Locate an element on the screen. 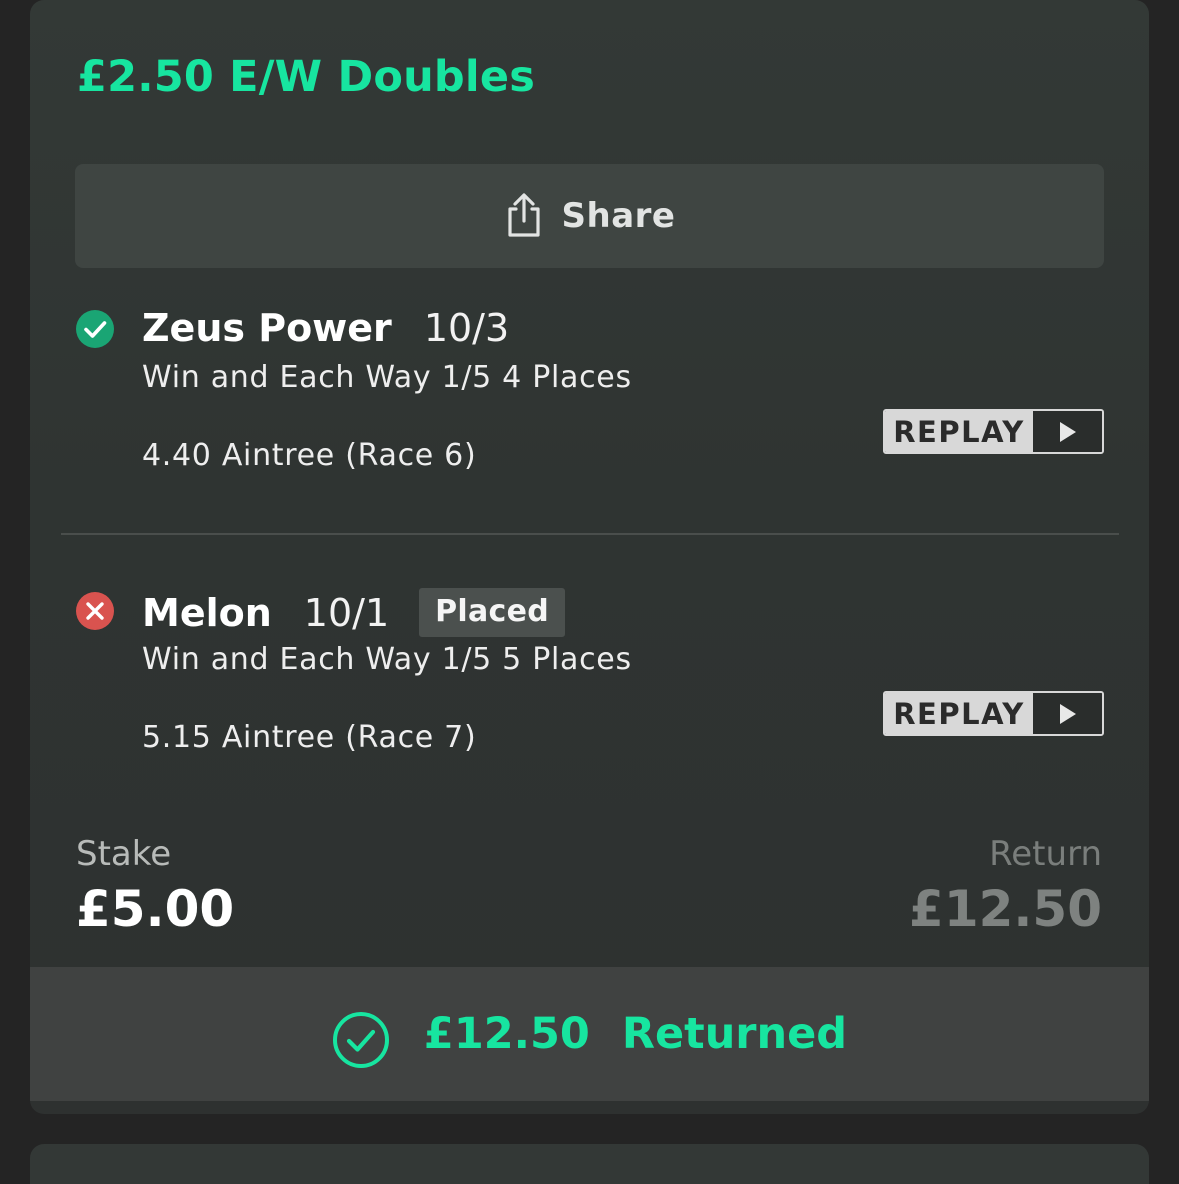  market-description: Win and Each Way 1/5 5 Places is located at coordinates (387, 659).